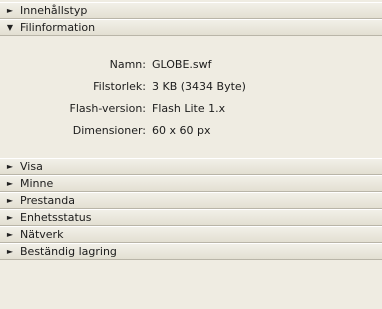 This screenshot has height=309, width=382. Describe the element at coordinates (191, 200) in the screenshot. I see `section-header-prestanda: ► Prestanda` at that location.